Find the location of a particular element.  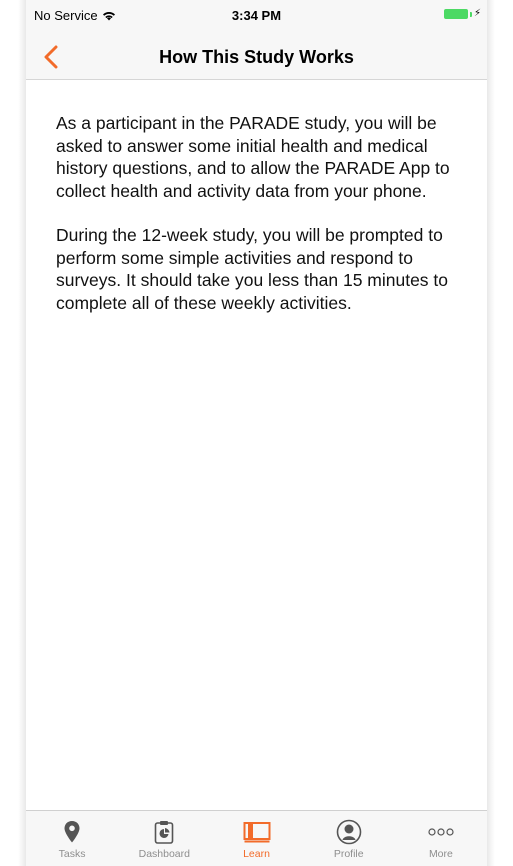

charging-icon: ⚡ is located at coordinates (477, 13).